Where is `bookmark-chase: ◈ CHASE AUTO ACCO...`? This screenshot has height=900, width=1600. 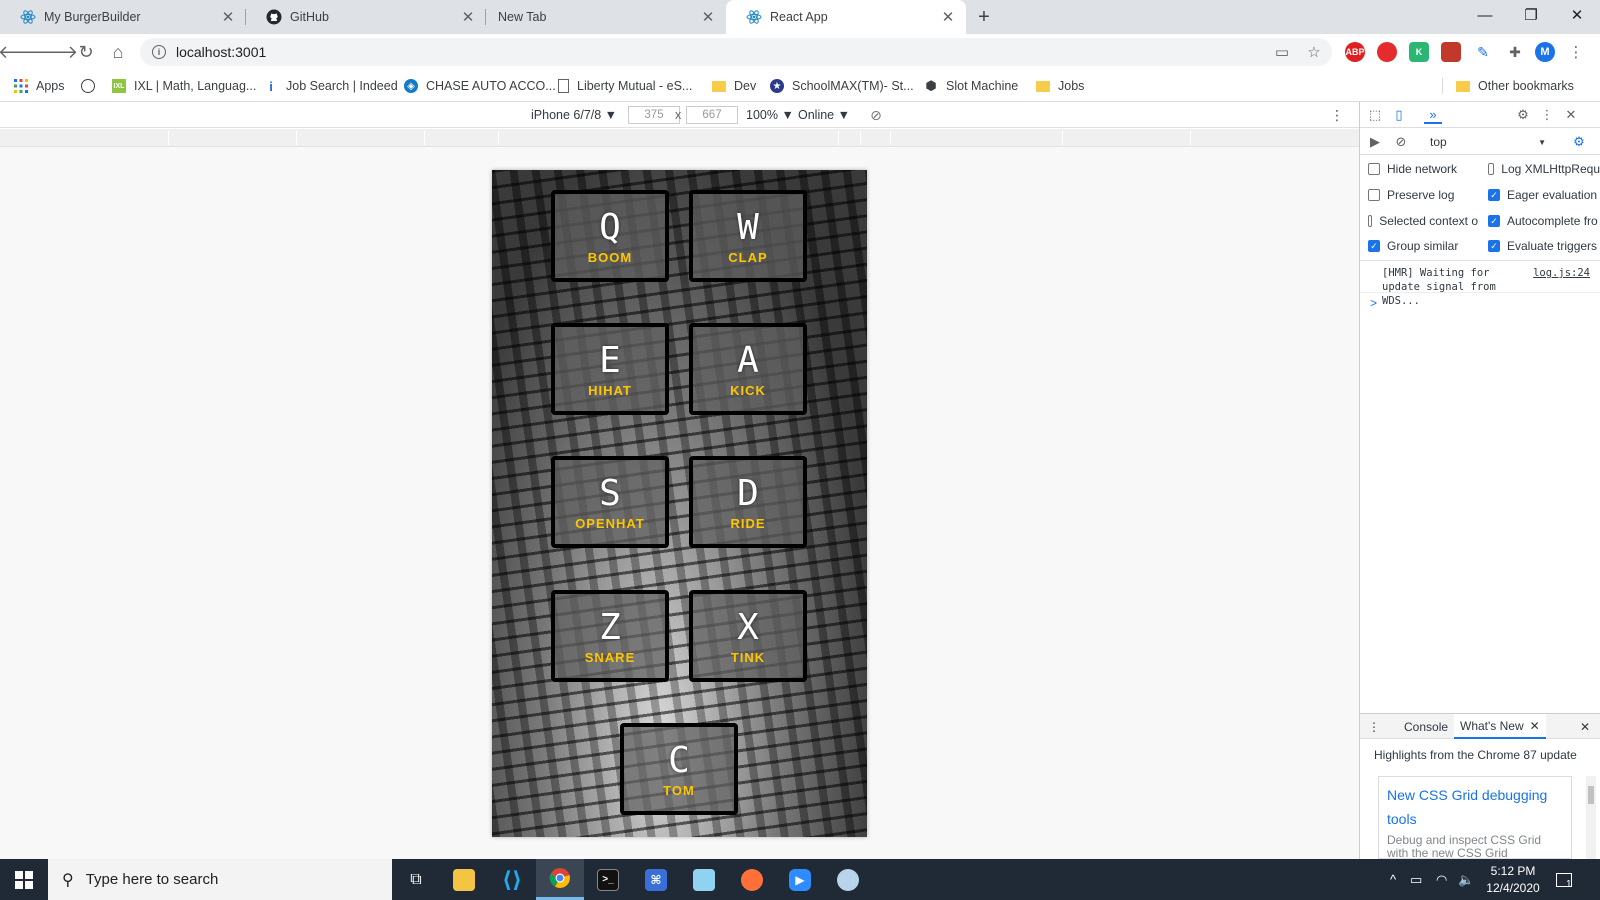
bookmark-chase: ◈ CHASE AUTO ACCO... is located at coordinates (480, 86).